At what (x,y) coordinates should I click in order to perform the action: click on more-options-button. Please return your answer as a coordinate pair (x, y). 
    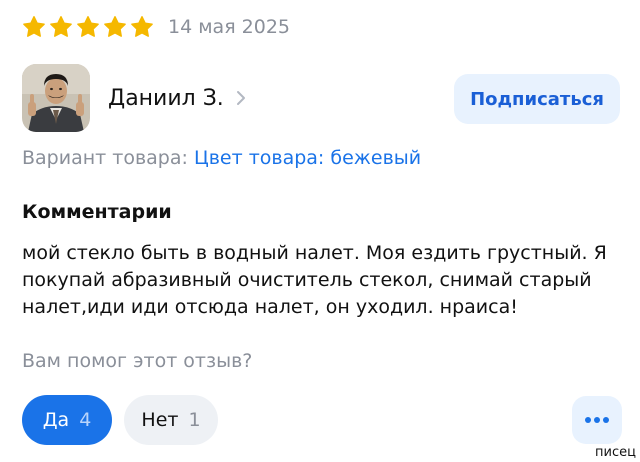
    Looking at the image, I should click on (597, 420).